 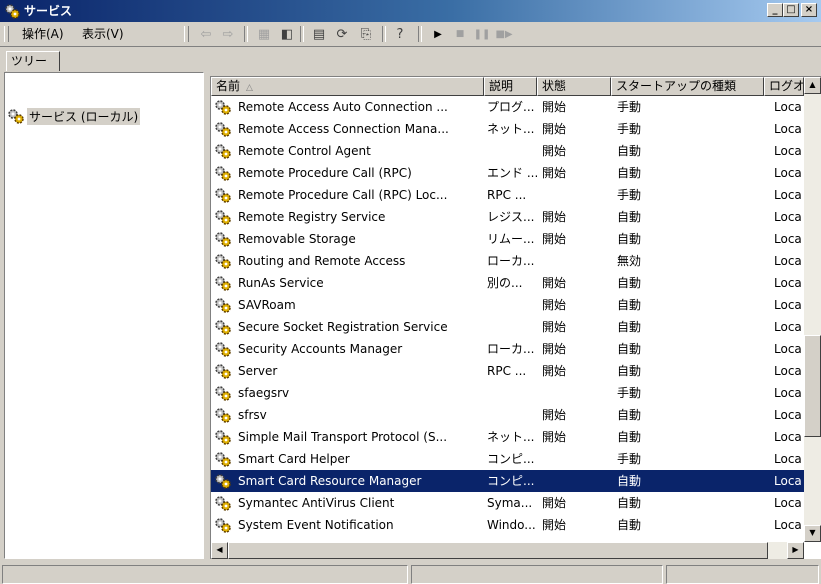 I want to click on column-header-name: 名前 △, so click(x=347, y=86).